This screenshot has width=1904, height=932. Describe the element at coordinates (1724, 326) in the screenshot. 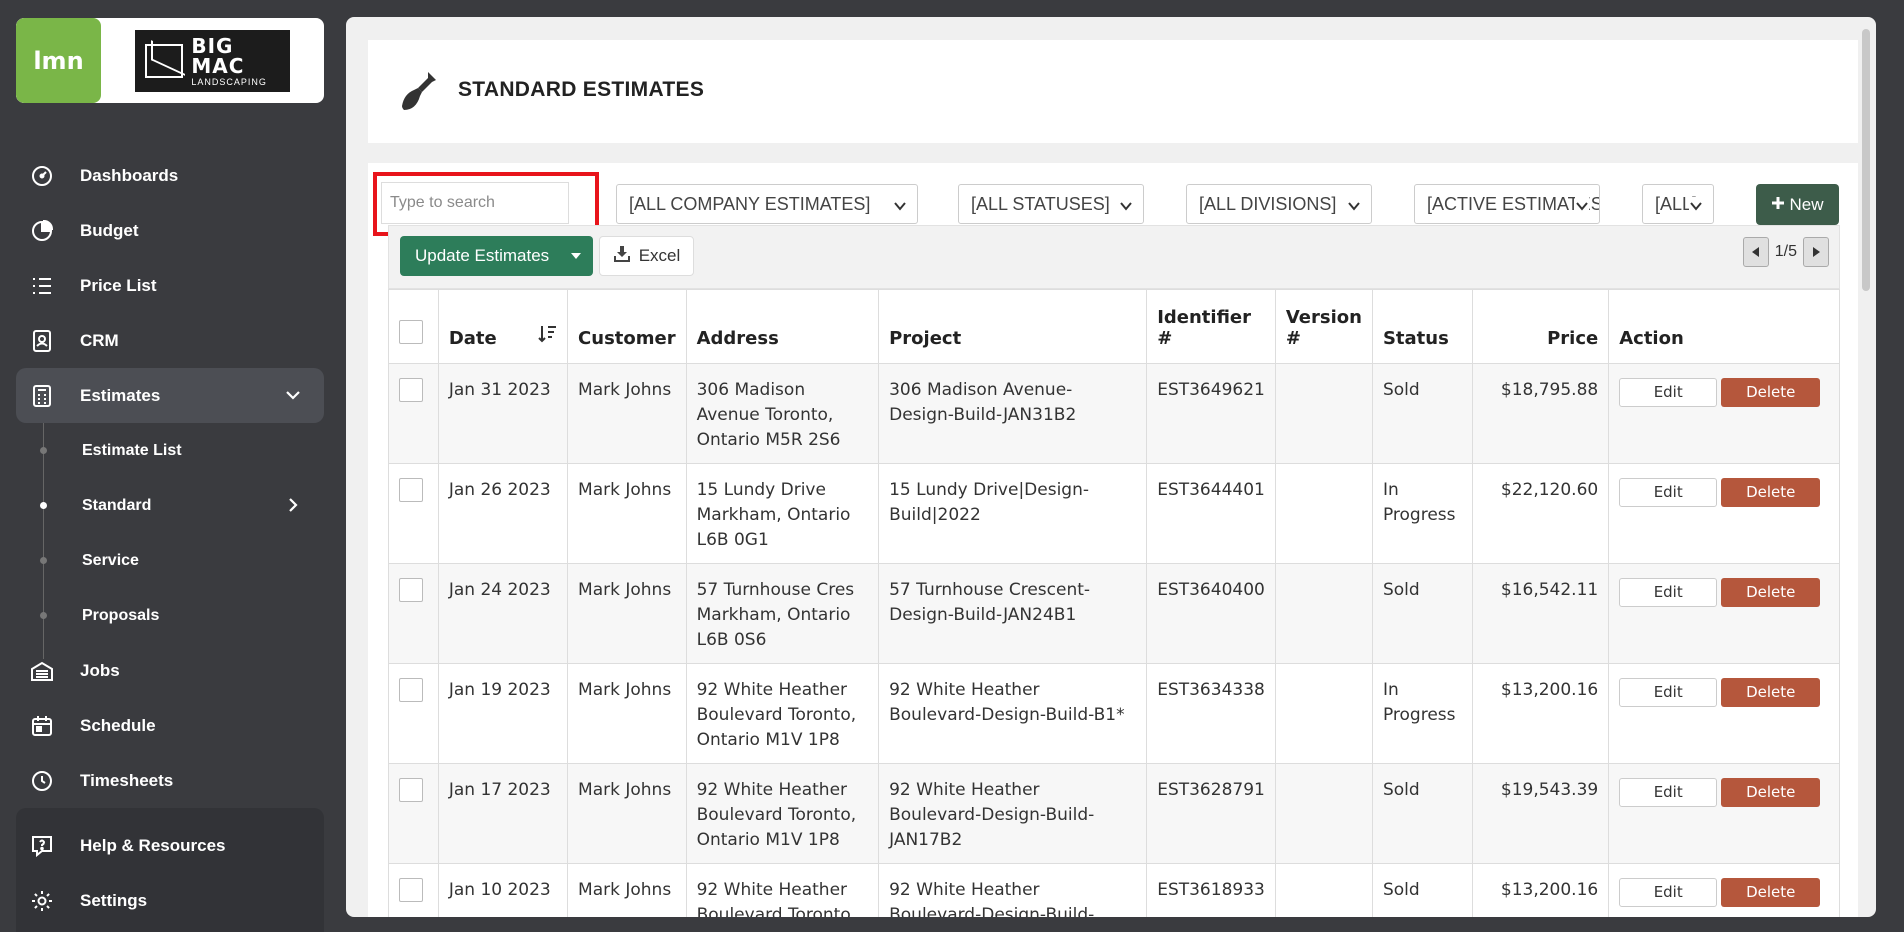

I see `column-action: Action` at that location.